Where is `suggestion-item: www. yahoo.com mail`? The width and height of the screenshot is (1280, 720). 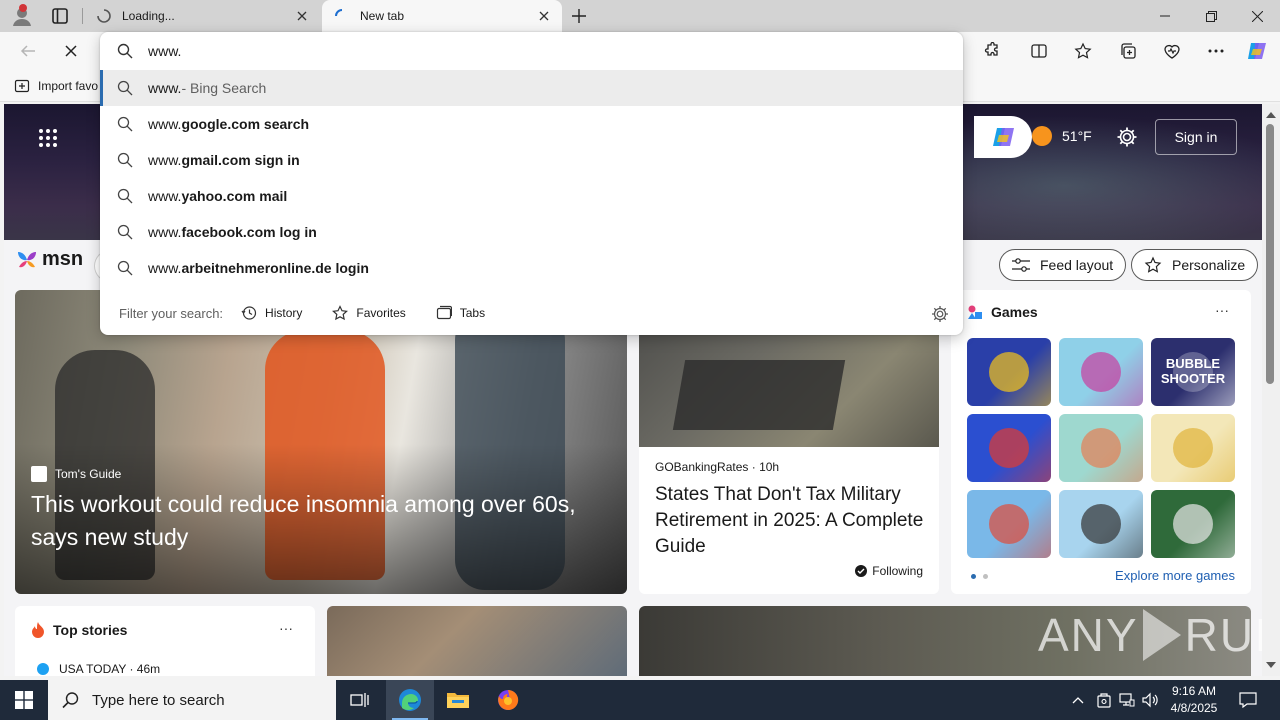
suggestion-item: www. yahoo.com mail is located at coordinates (531, 196).